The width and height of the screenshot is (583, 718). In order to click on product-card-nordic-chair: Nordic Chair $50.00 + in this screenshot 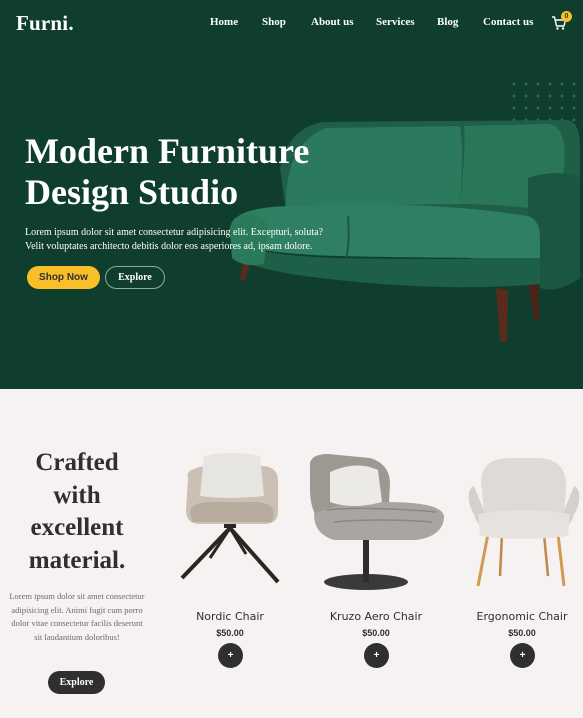, I will do `click(230, 560)`.